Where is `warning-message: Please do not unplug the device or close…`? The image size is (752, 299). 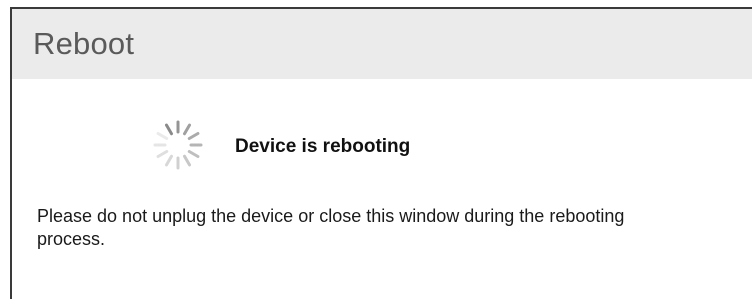
warning-message: Please do not unplug the device or close… is located at coordinates (331, 227).